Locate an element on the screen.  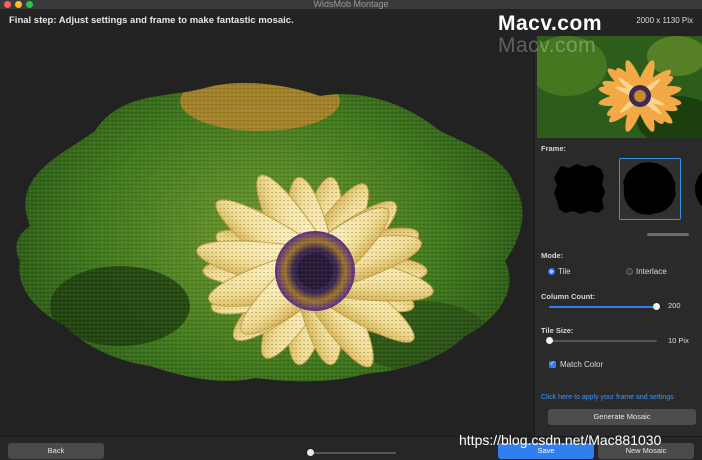
back-button: Back is located at coordinates (56, 451).